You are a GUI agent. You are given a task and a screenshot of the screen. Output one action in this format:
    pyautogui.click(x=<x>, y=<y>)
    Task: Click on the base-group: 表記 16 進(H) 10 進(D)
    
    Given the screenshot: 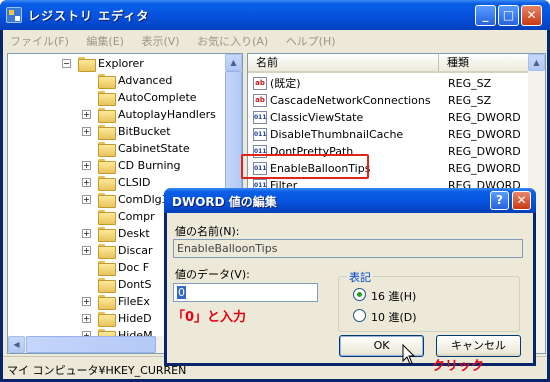 What is the action you would take?
    pyautogui.click(x=429, y=300)
    